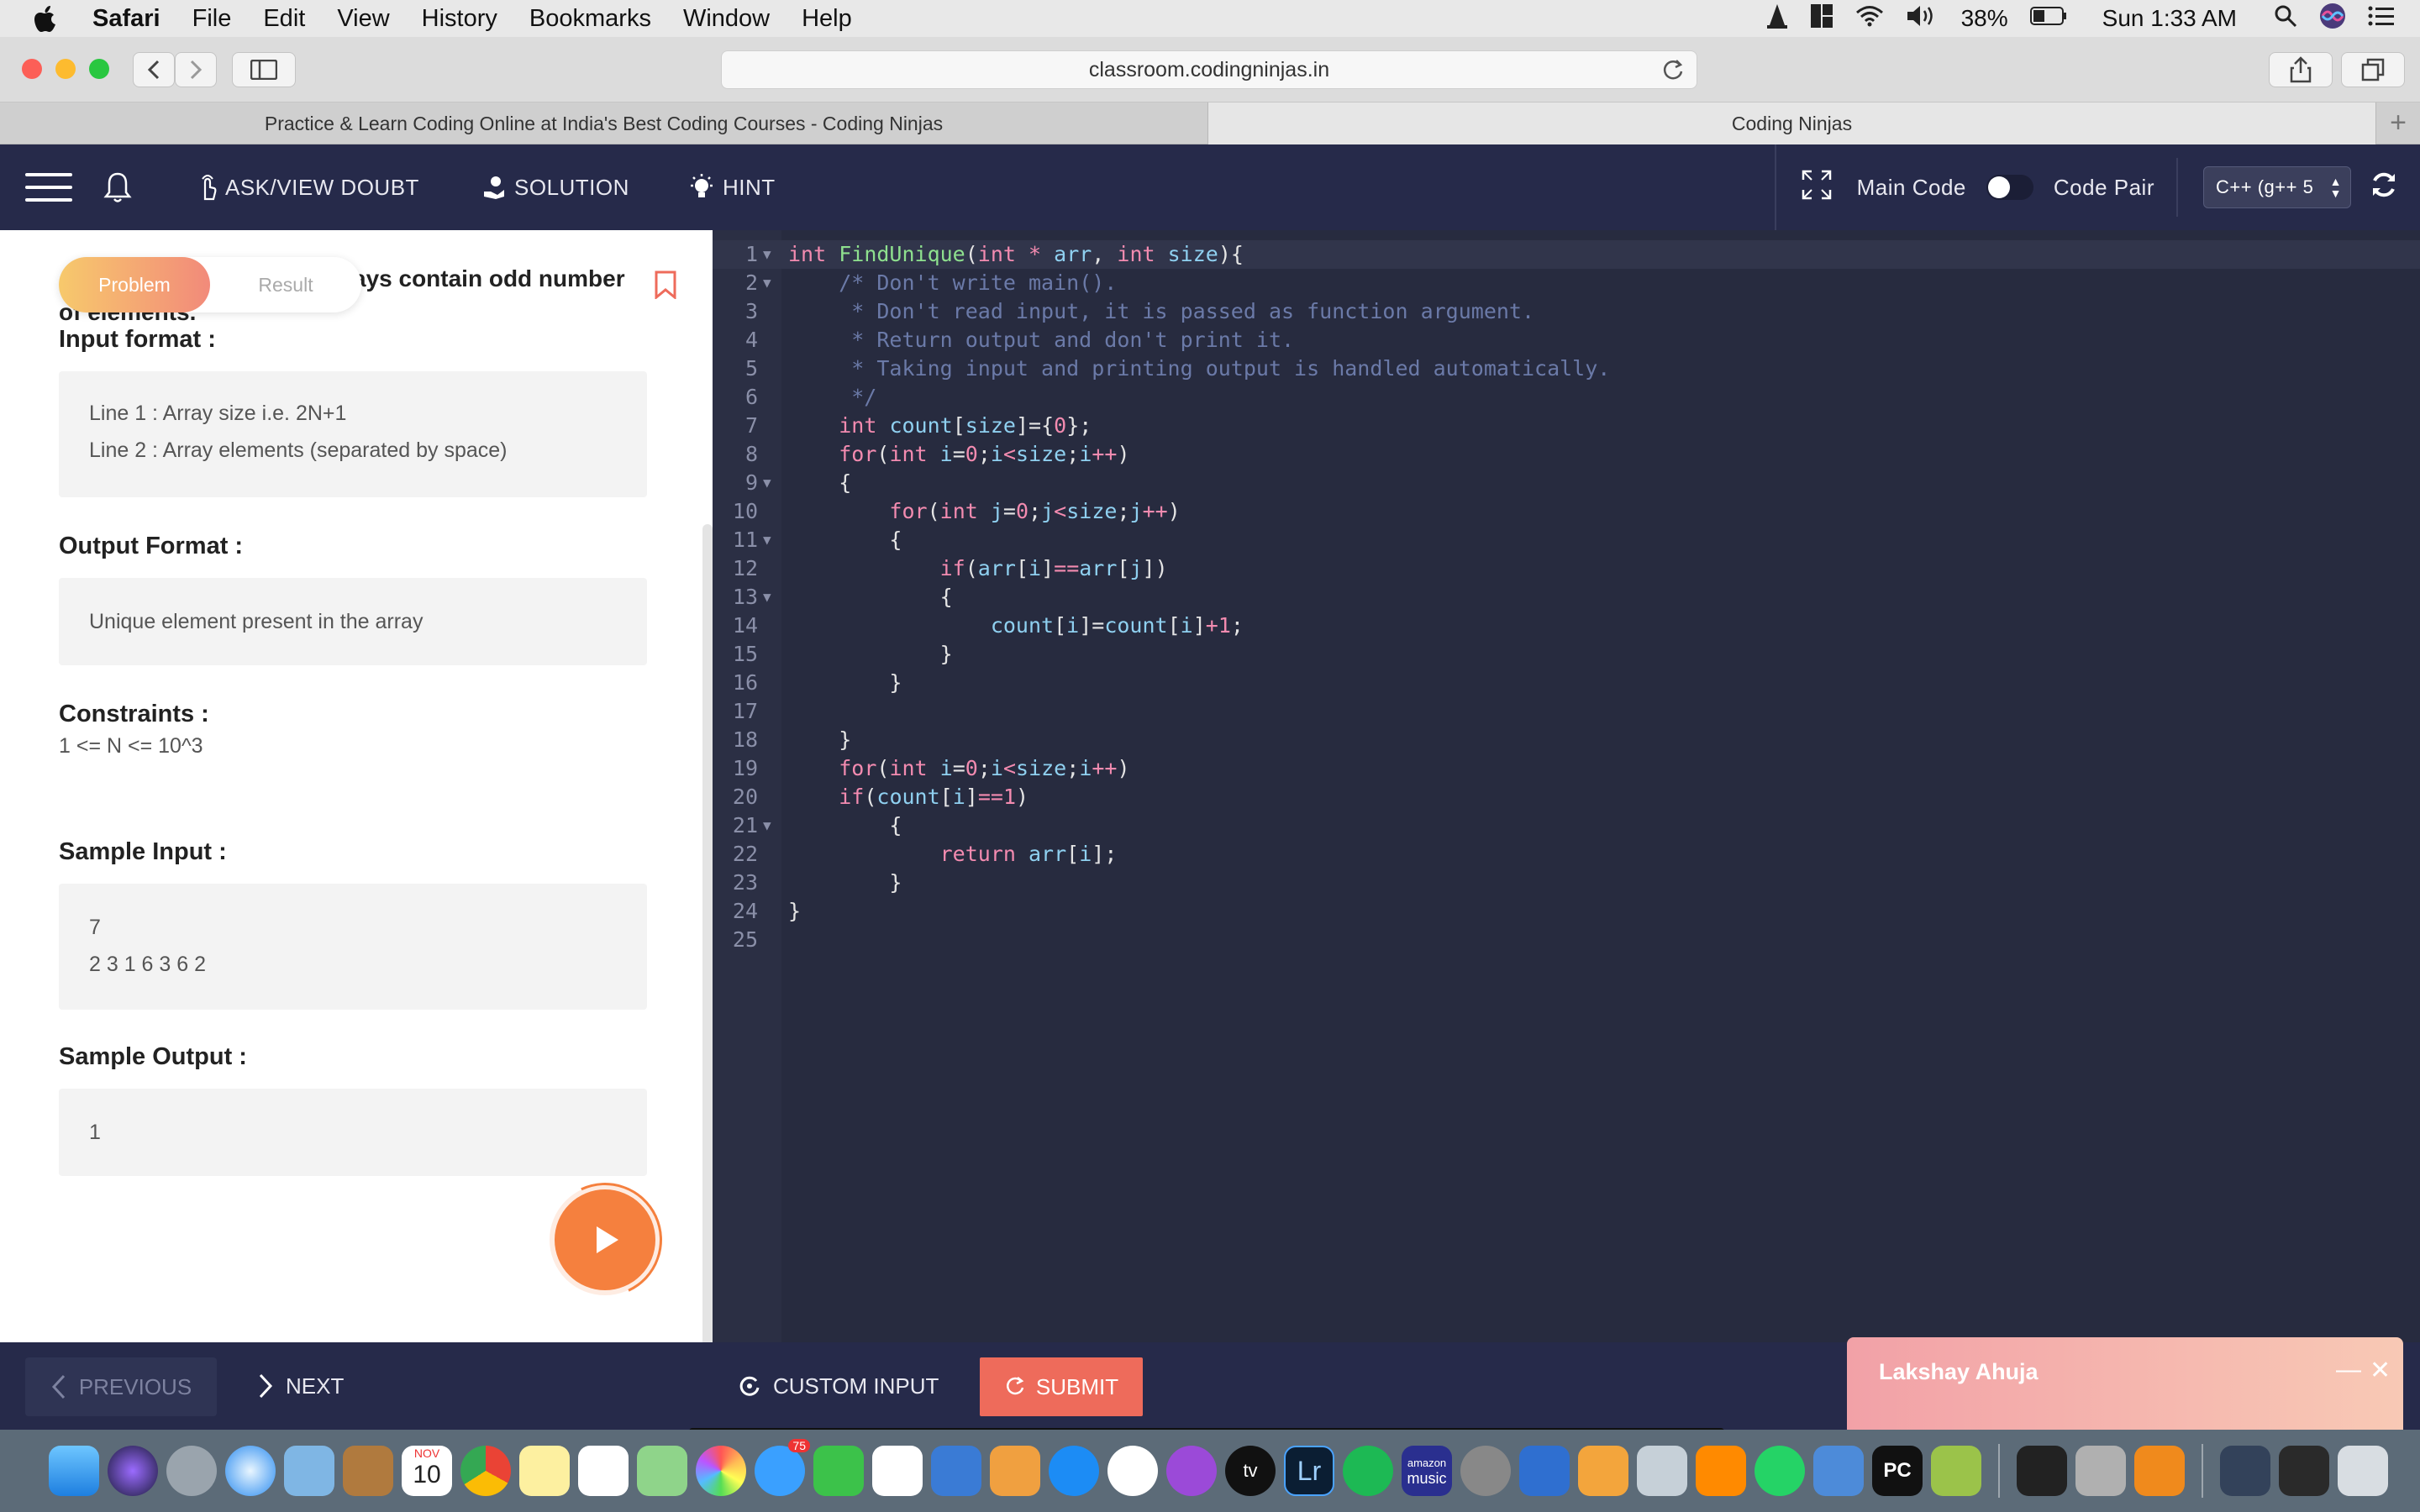  Describe the element at coordinates (32, 69) in the screenshot. I see `close-window-button` at that location.